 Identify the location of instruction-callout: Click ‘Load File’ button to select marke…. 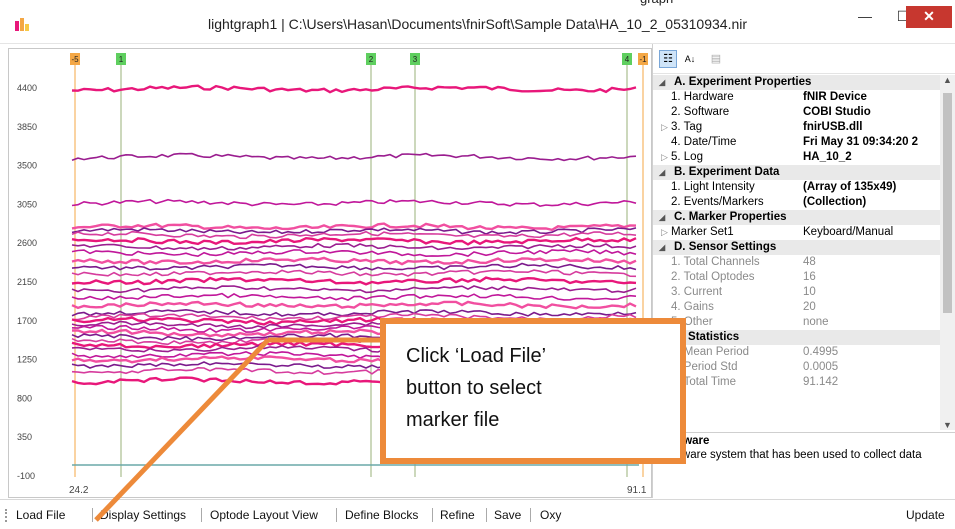
(533, 391).